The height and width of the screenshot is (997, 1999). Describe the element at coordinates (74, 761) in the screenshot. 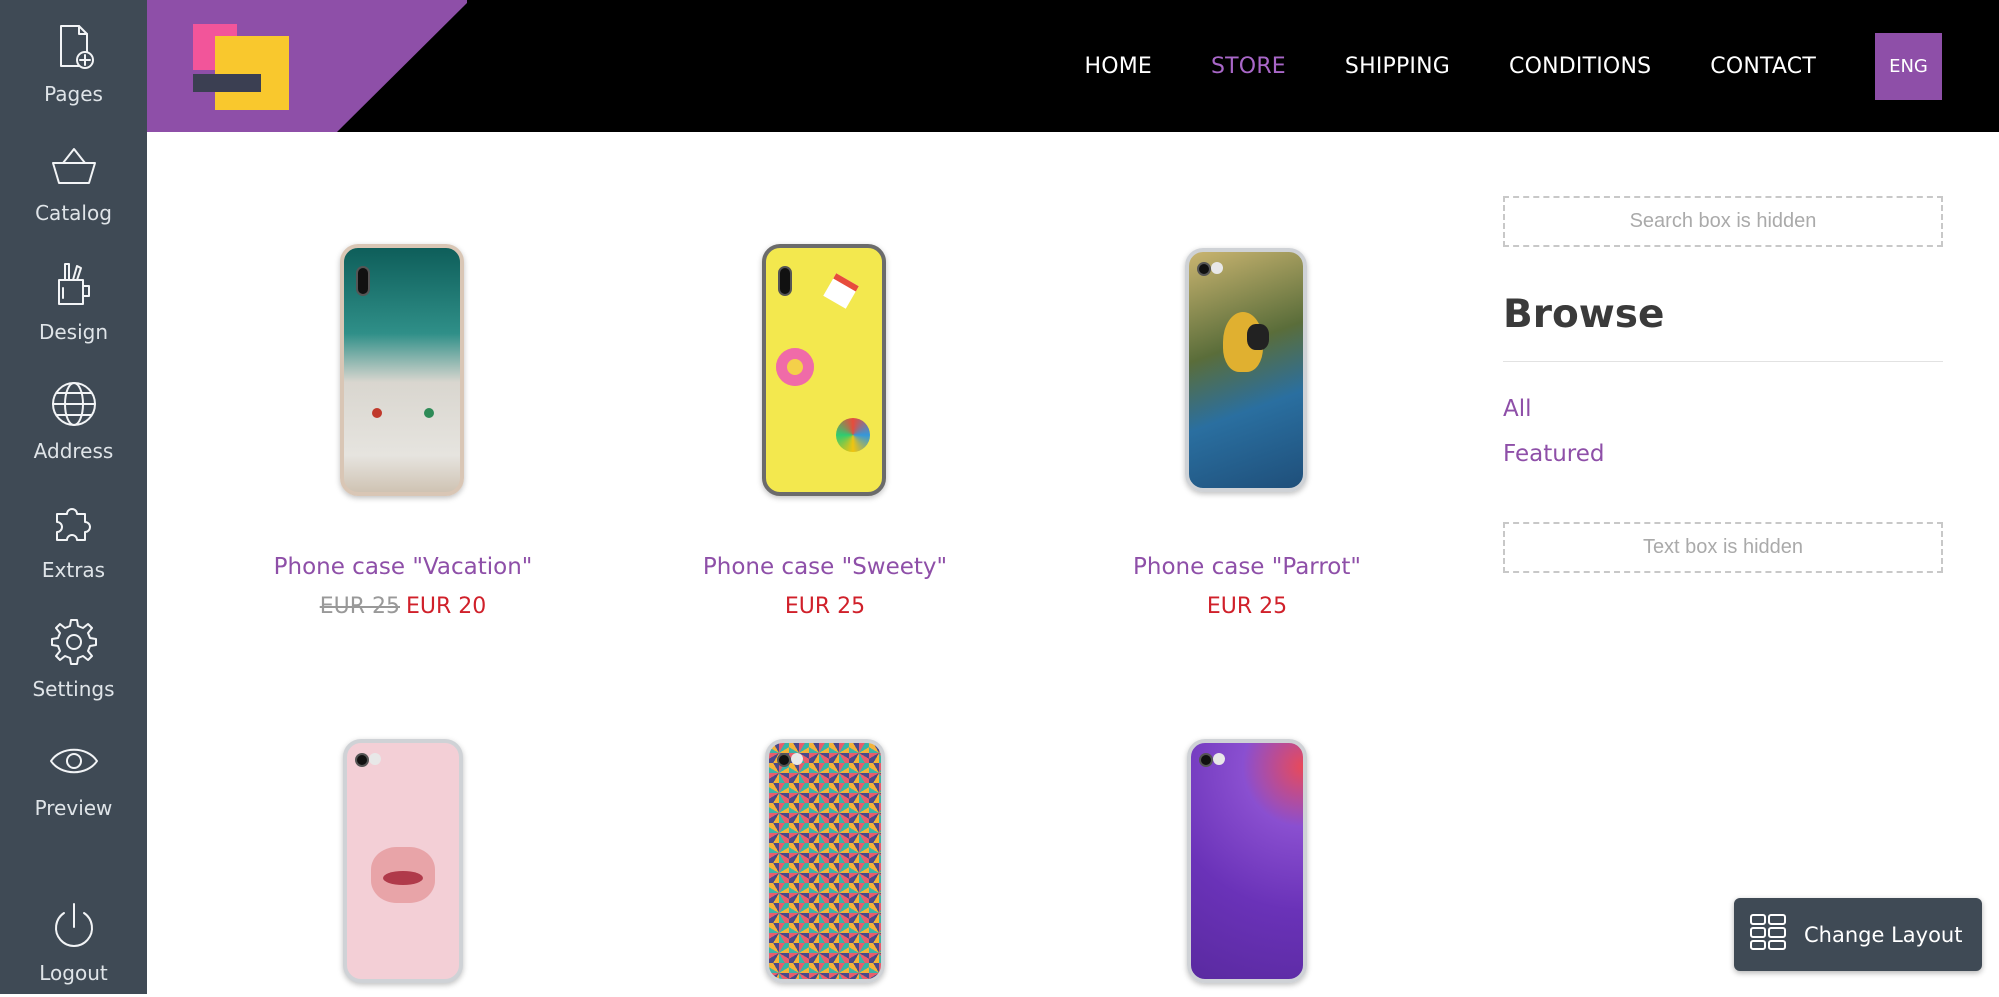

I see `eye-icon` at that location.